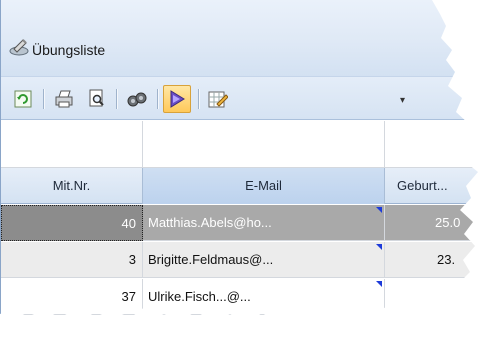 This screenshot has width=488, height=342. I want to click on table-row: 40 Matthias.Abels@ho... 25.0, so click(239, 223).